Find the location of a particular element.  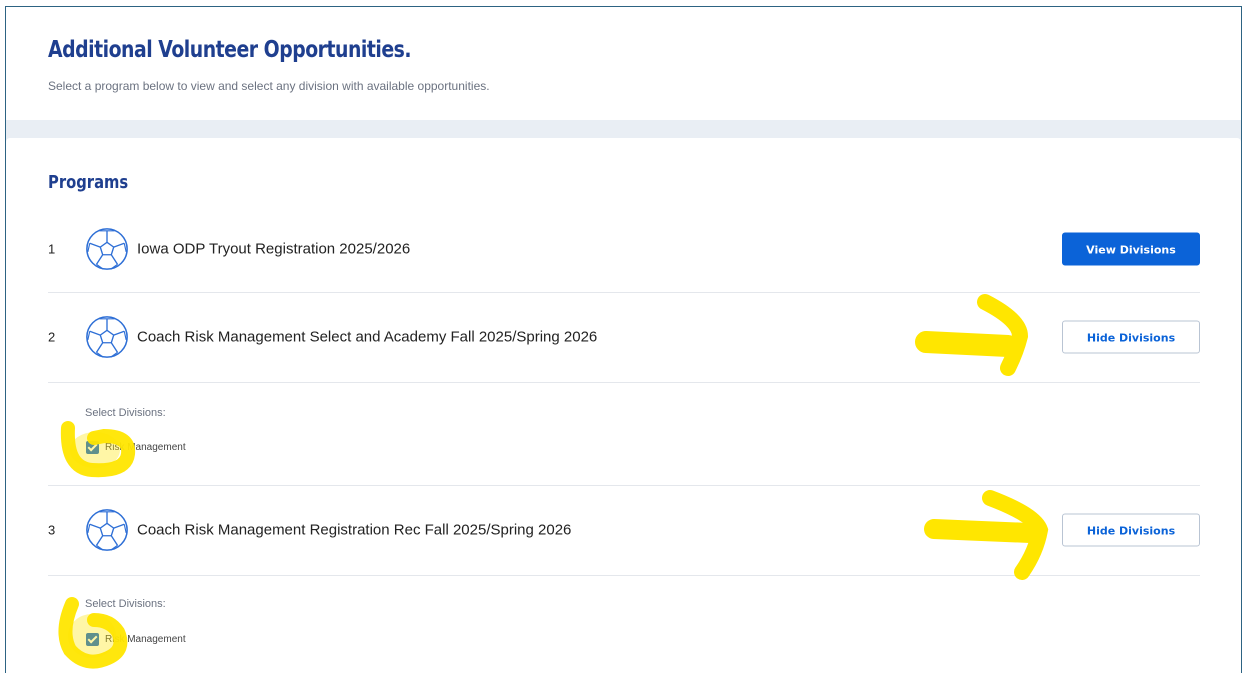

program-name: Iowa ODP Tryout Registration 2025/2026 is located at coordinates (274, 249).